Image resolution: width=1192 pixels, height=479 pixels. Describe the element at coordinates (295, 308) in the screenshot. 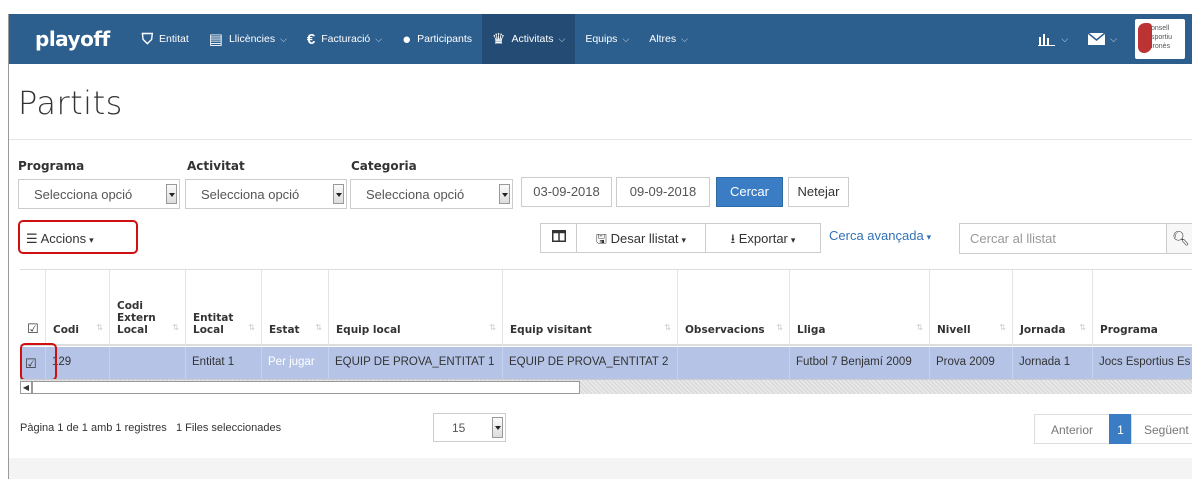

I see `header-estat: Estat ⇅` at that location.